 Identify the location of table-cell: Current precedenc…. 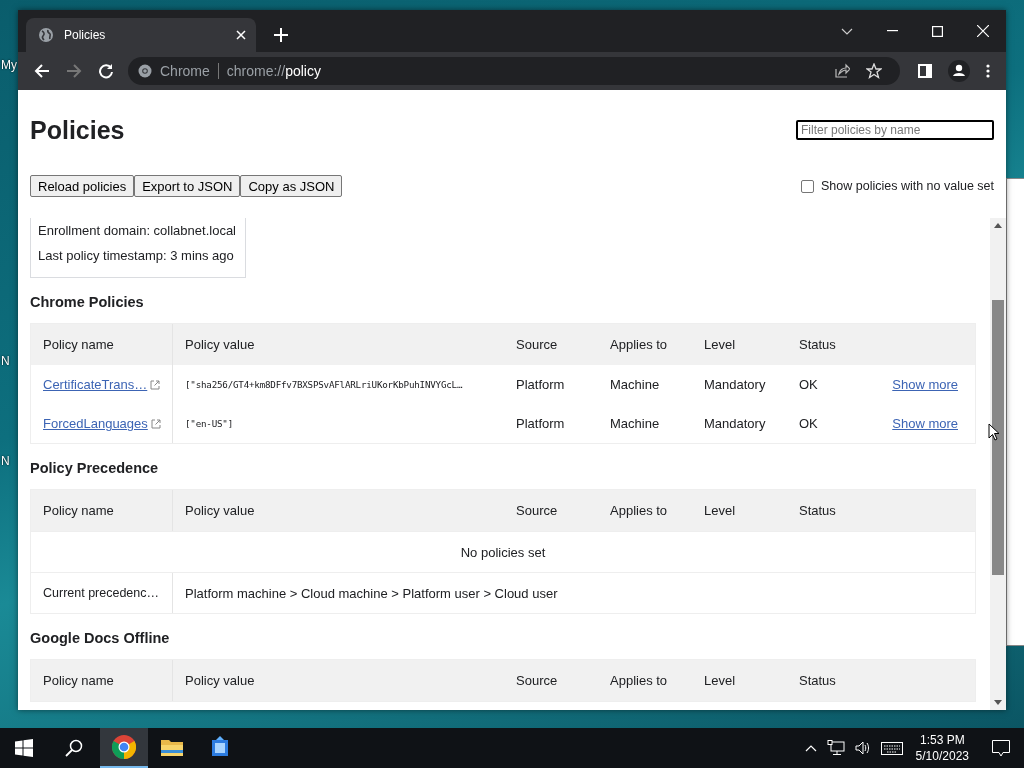
(102, 593).